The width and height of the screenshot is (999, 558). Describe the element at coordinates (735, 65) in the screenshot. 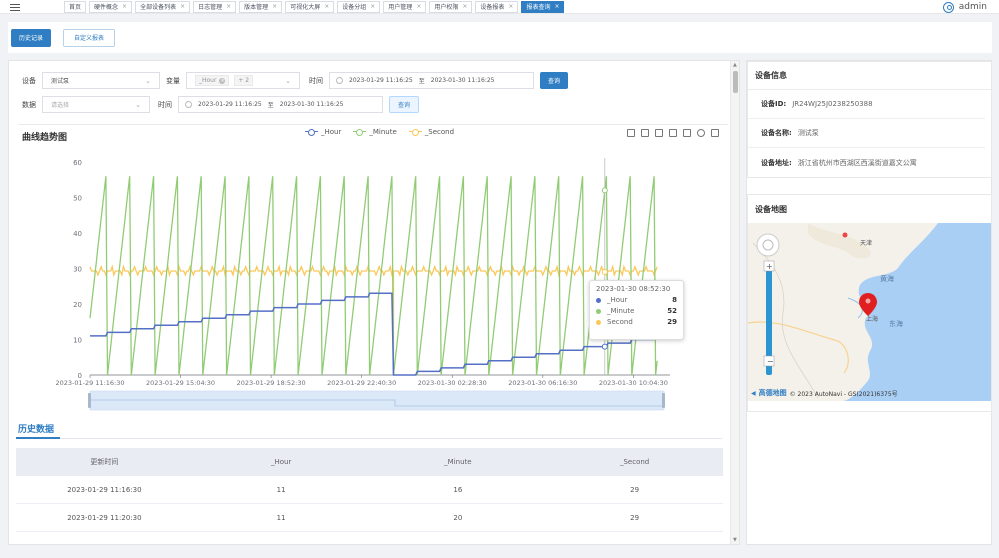

I see `scroll-up-icon: ▲` at that location.